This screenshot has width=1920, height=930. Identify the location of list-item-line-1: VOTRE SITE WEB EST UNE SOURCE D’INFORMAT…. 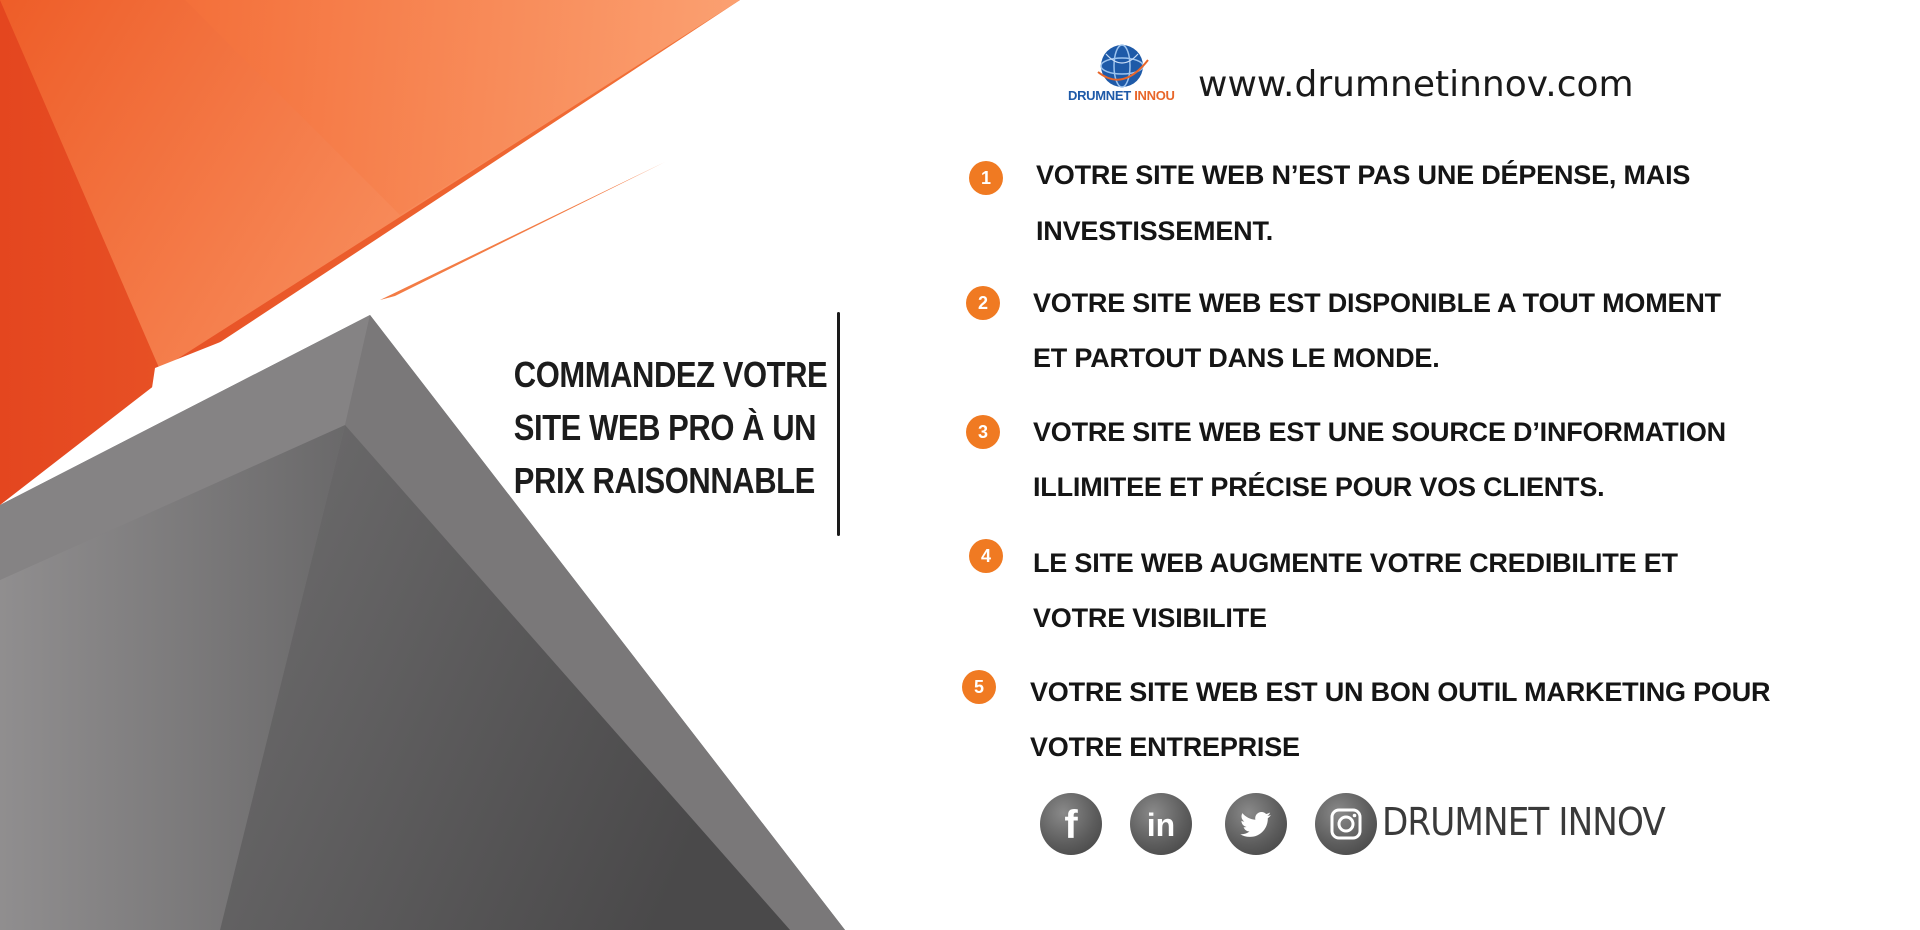
(1379, 432).